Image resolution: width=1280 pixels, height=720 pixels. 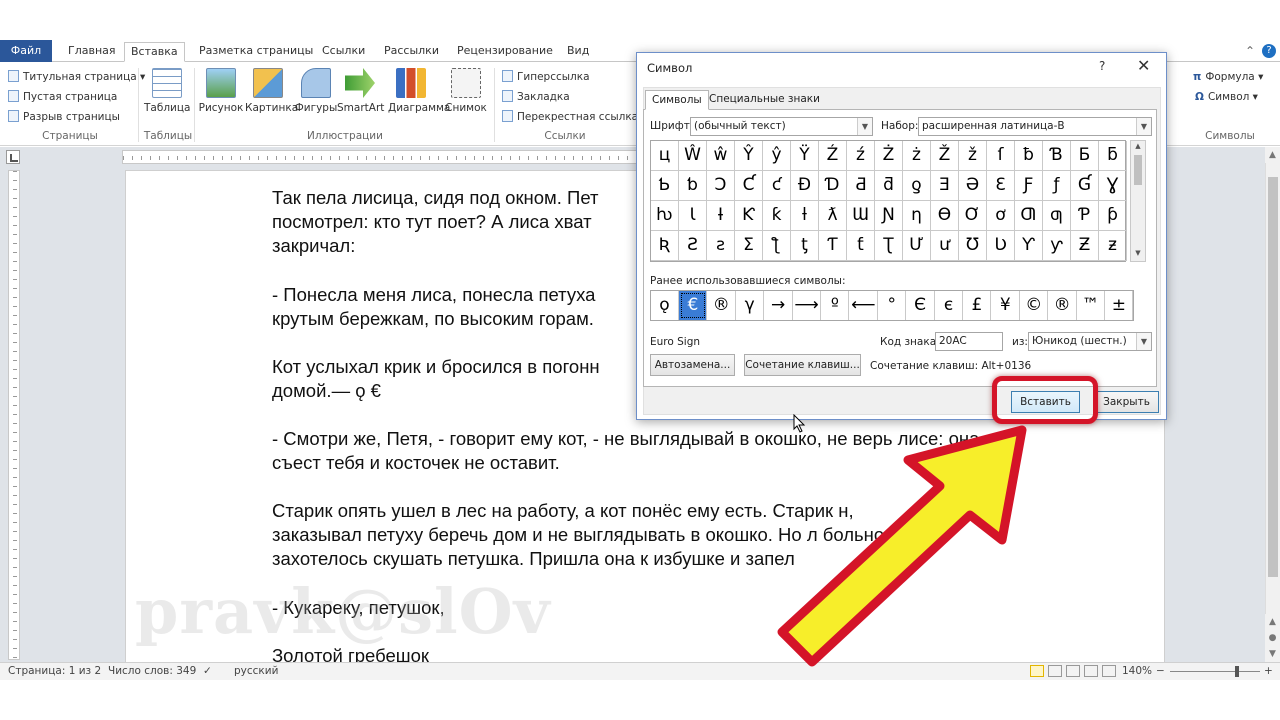 What do you see at coordinates (945, 186) in the screenshot?
I see `symbol-cell: Ǝ` at bounding box center [945, 186].